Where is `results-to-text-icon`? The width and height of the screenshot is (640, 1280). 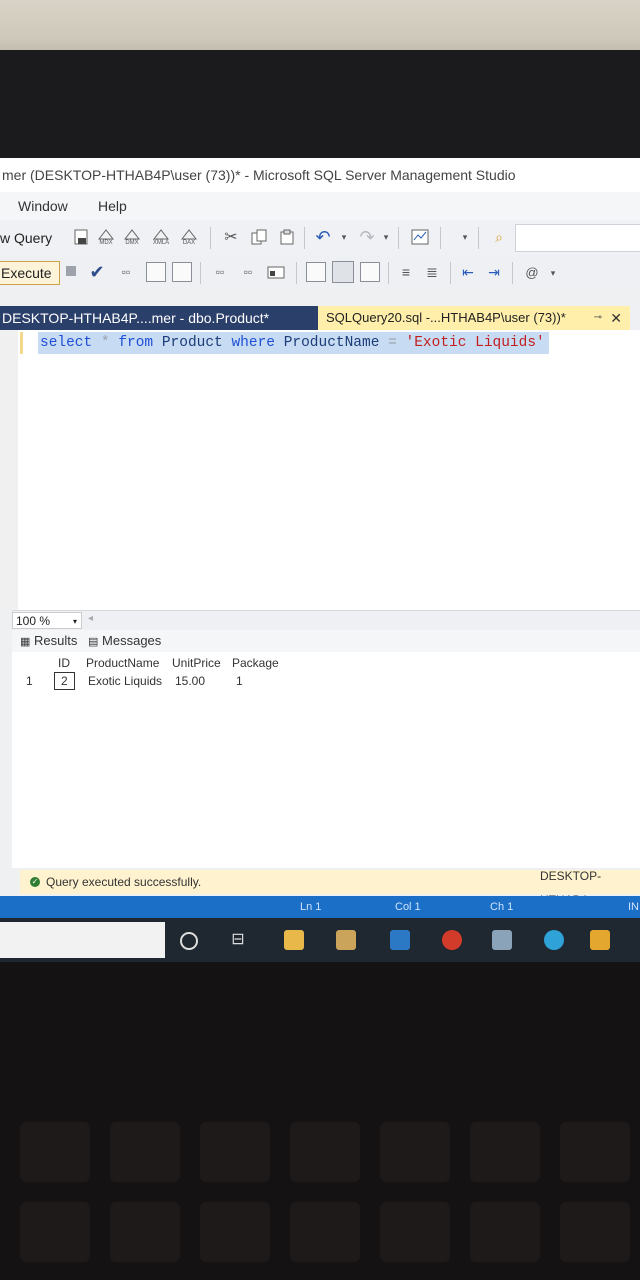 results-to-text-icon is located at coordinates (316, 272).